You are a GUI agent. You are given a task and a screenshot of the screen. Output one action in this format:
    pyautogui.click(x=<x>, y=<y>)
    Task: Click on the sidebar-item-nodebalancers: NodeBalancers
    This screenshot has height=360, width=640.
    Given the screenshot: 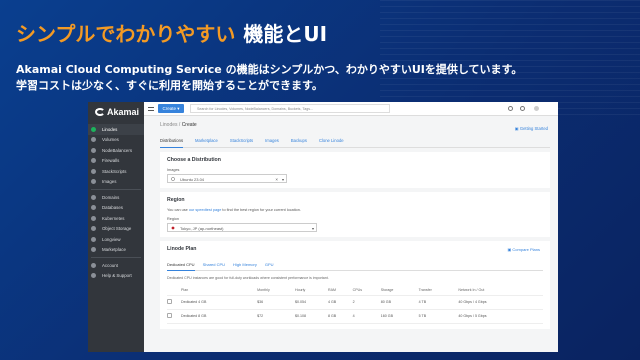 What is the action you would take?
    pyautogui.click(x=116, y=150)
    